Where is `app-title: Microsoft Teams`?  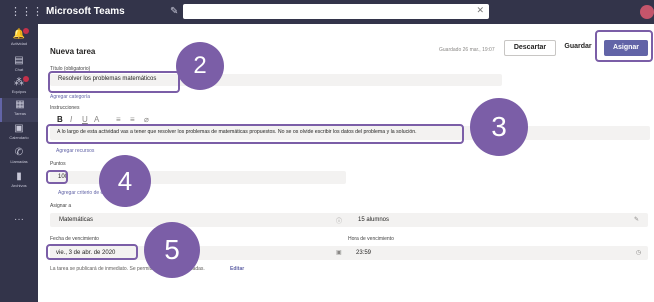 app-title: Microsoft Teams is located at coordinates (85, 11).